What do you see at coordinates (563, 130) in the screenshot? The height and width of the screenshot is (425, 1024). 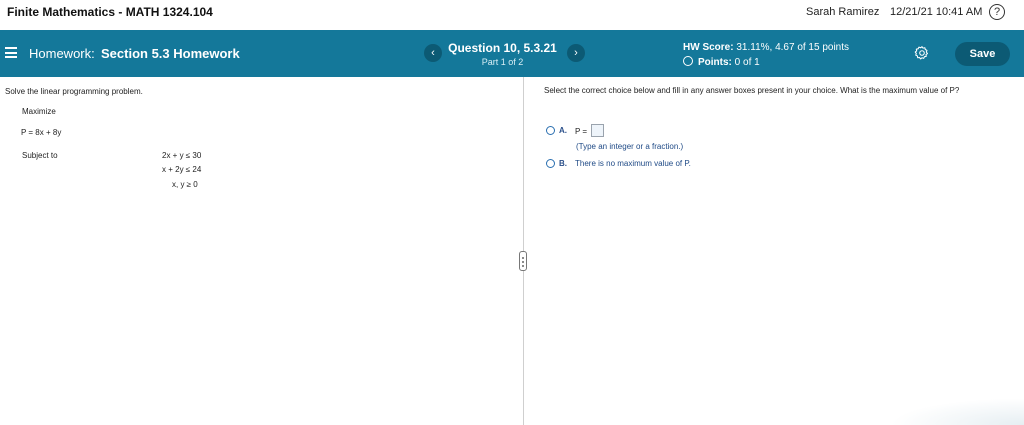 I see `option-a-letter: A.` at bounding box center [563, 130].